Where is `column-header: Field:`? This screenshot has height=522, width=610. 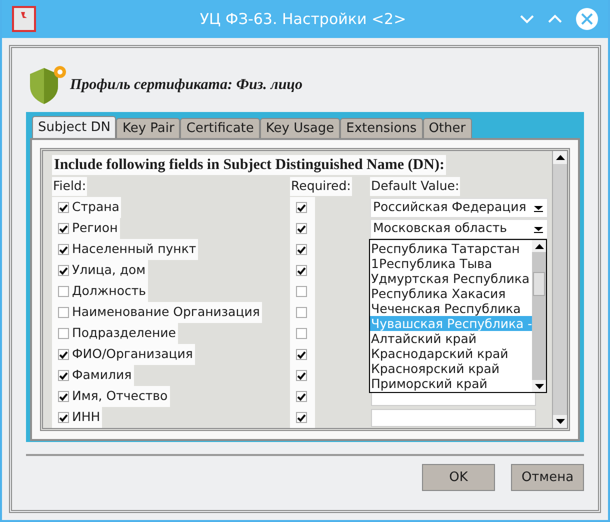 column-header: Field: is located at coordinates (70, 186).